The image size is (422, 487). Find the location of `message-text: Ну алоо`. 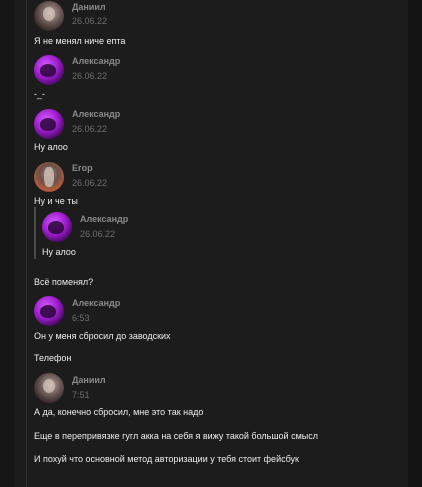

message-text: Ну алоо is located at coordinates (51, 147).